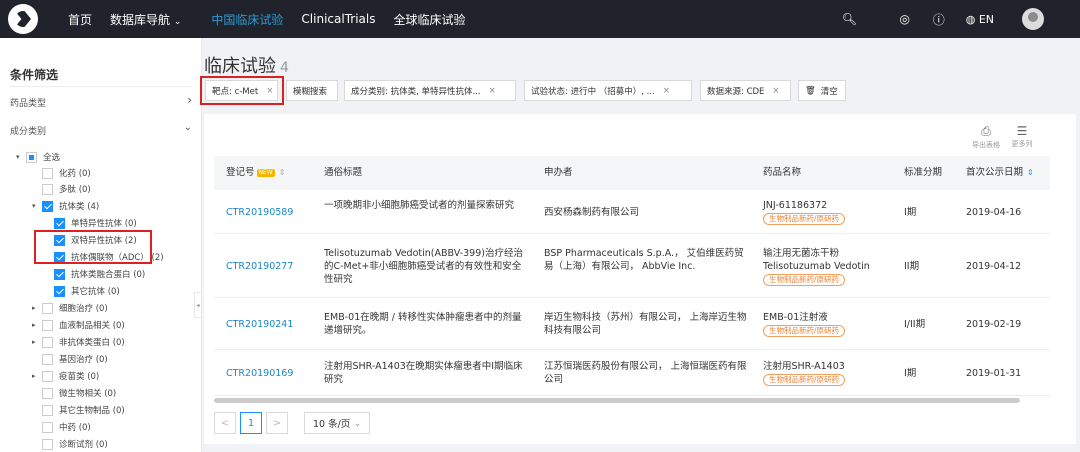  Describe the element at coordinates (986, 137) in the screenshot. I see `export-table-button: ⎙ 导出表格` at that location.